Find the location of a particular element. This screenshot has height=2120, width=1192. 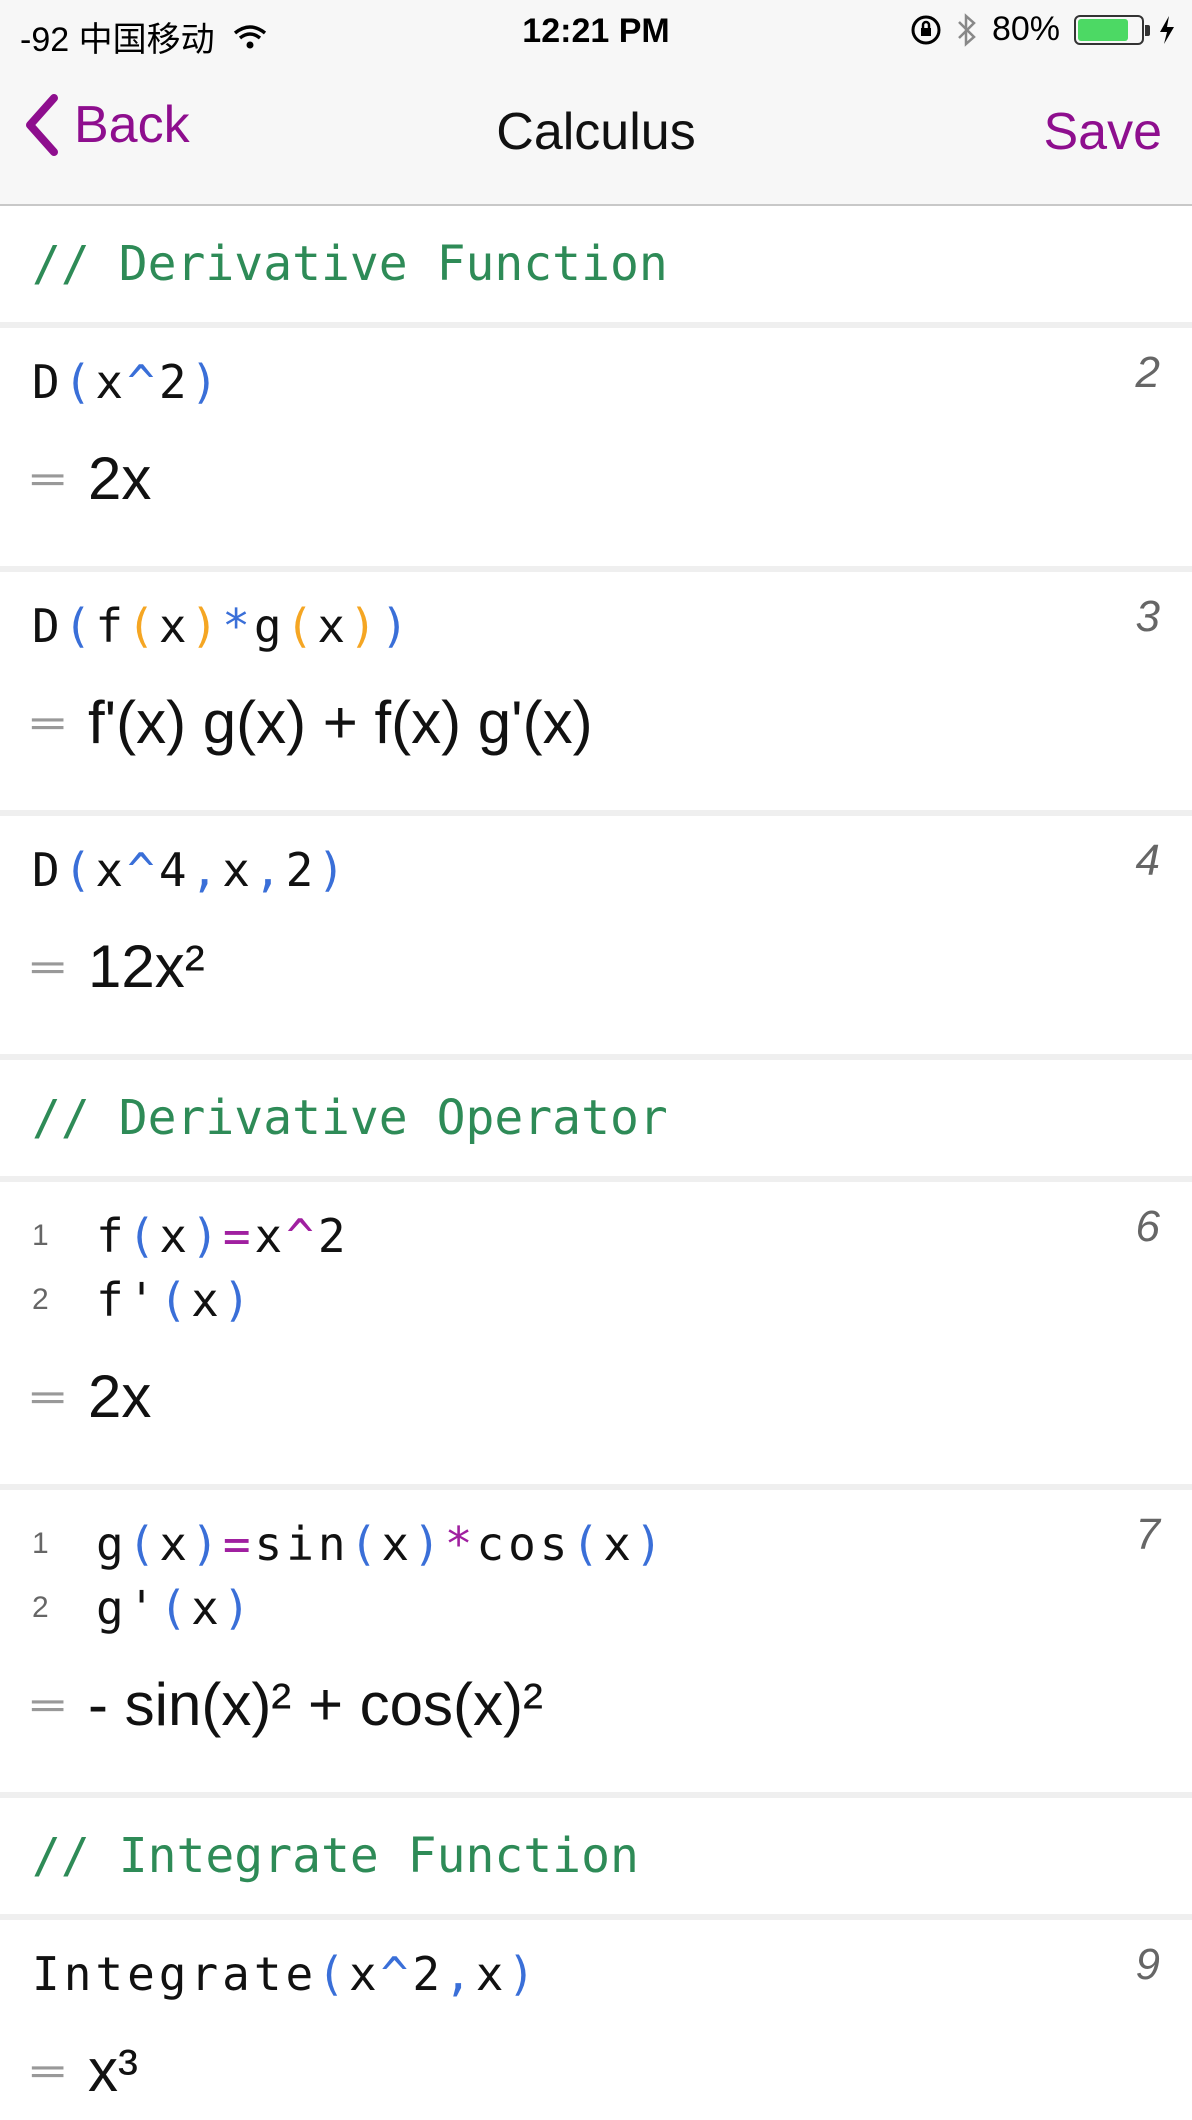

code-line: D(x ^ 4, x, 2) is located at coordinates (596, 870).